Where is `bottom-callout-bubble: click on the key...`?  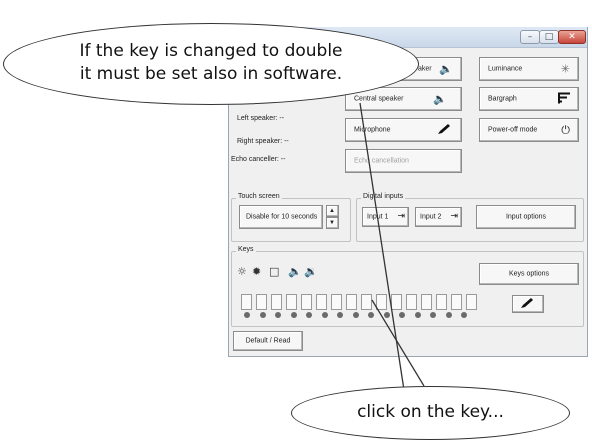
bottom-callout-bubble: click on the key... is located at coordinates (430, 413).